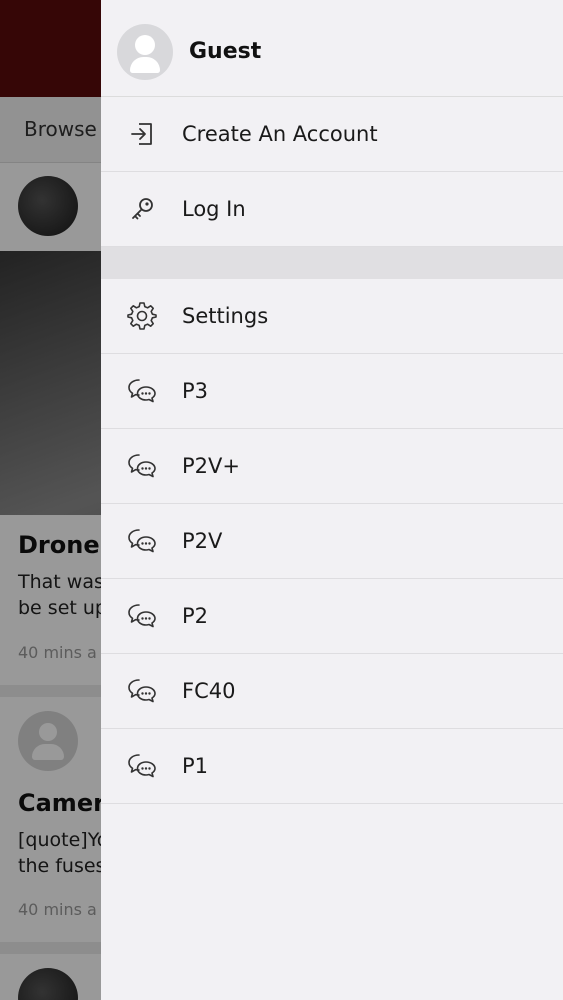 The image size is (563, 1000). Describe the element at coordinates (225, 51) in the screenshot. I see `user-name: Guest` at that location.